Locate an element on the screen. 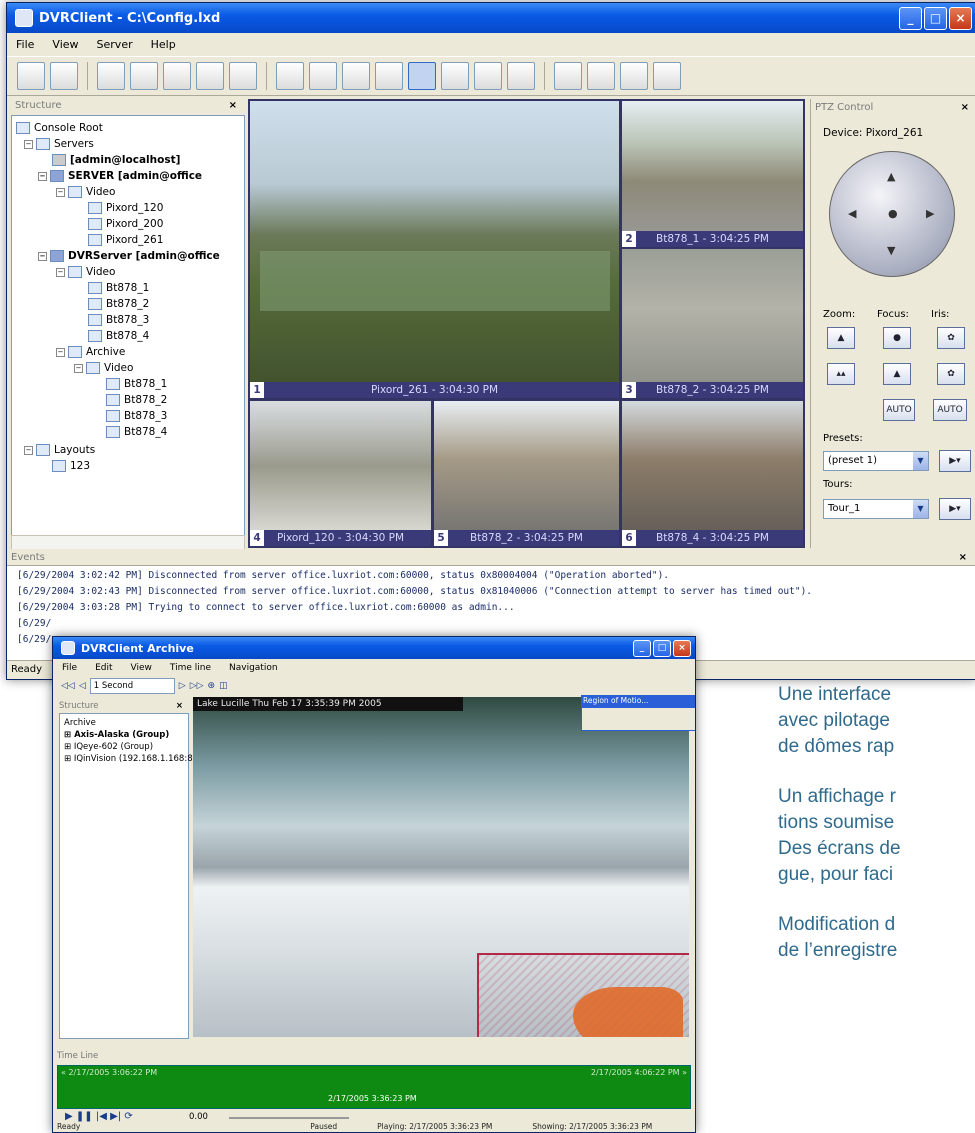 The image size is (975, 1133). video-tile-6: 6 Bt878_4 - 3:04:25 PM is located at coordinates (712, 473).